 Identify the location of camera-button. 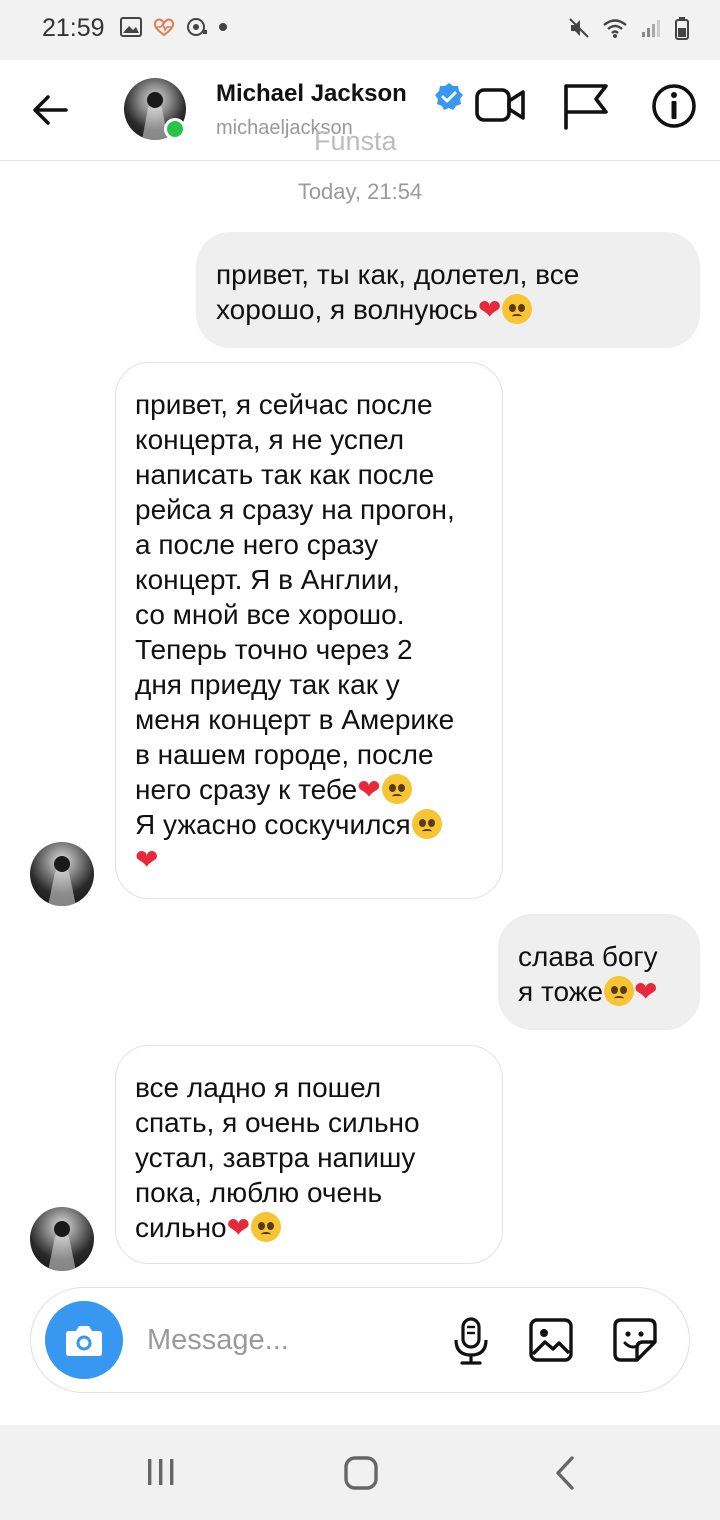
(84, 1340).